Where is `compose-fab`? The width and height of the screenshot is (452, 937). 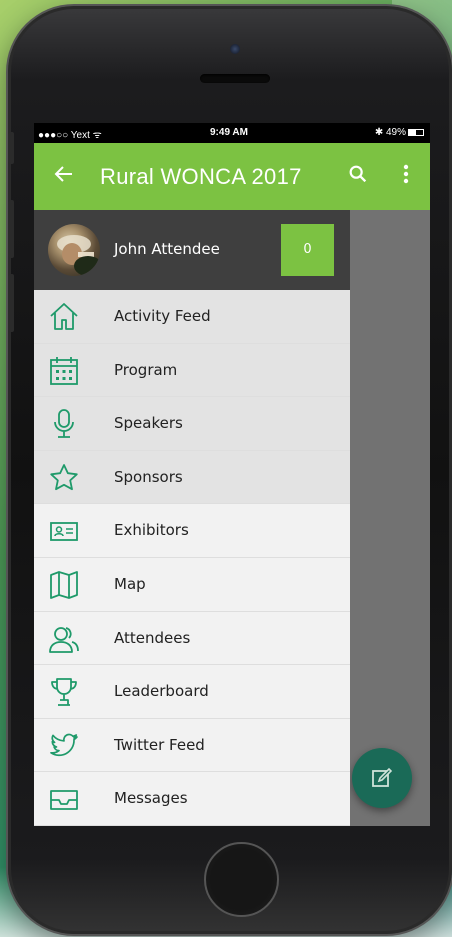 compose-fab is located at coordinates (382, 778).